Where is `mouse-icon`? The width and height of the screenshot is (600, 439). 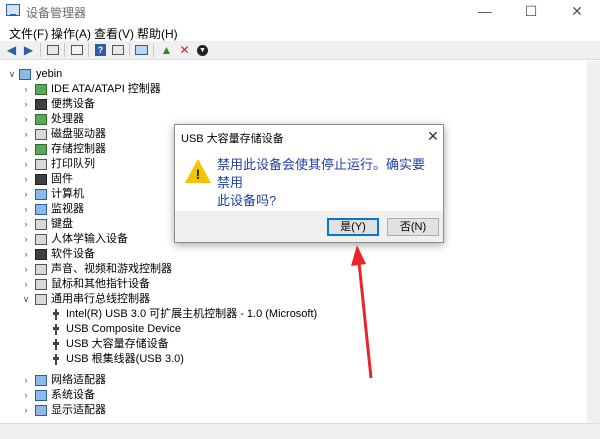 mouse-icon is located at coordinates (41, 284).